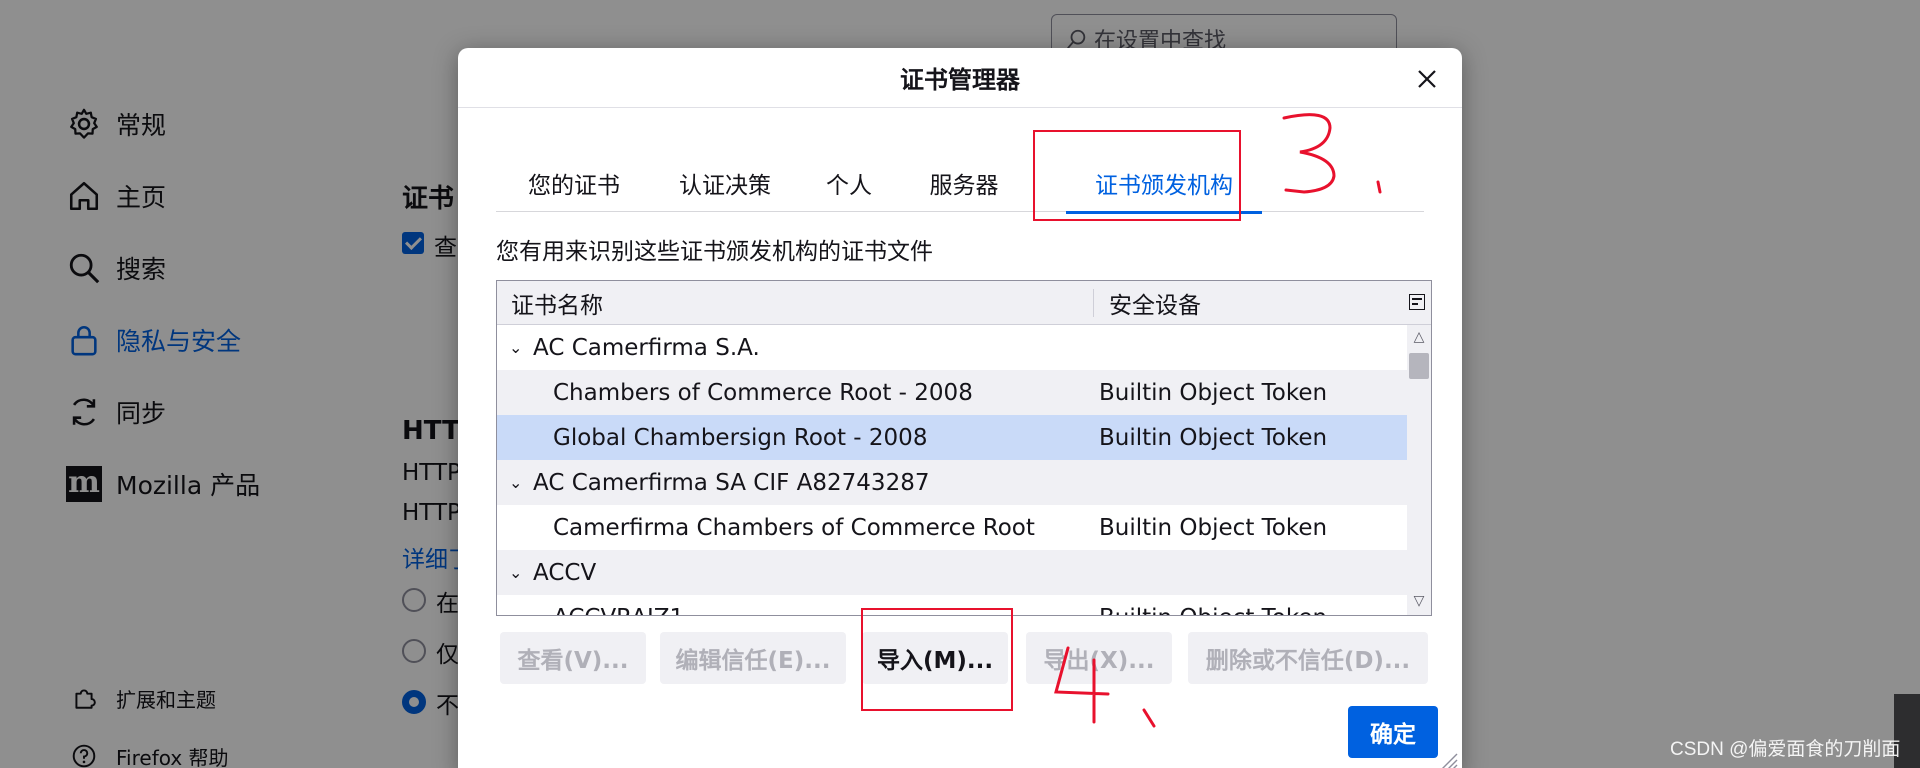 This screenshot has width=1920, height=768. I want to click on column-header-device: 安全设备, so click(1155, 303).